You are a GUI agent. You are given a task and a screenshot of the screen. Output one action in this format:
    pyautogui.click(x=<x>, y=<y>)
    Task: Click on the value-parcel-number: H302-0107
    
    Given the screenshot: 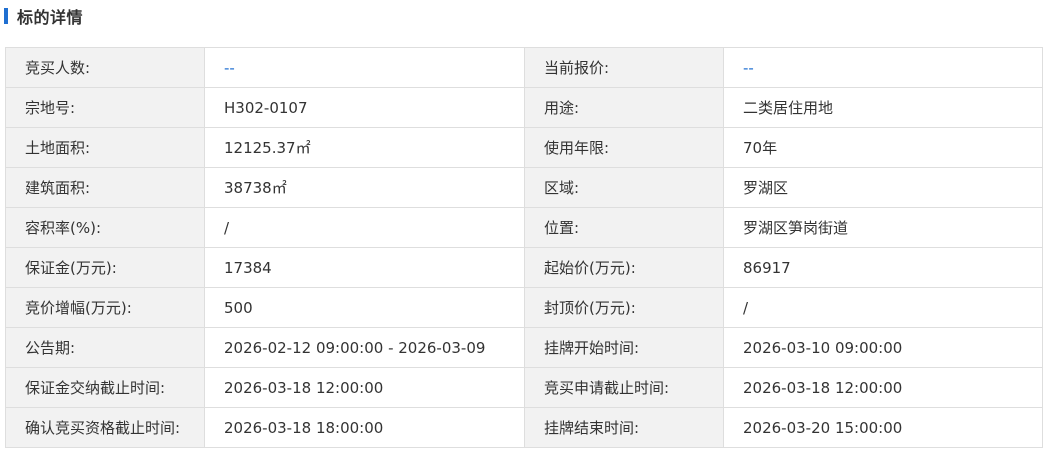 What is the action you would take?
    pyautogui.click(x=364, y=107)
    